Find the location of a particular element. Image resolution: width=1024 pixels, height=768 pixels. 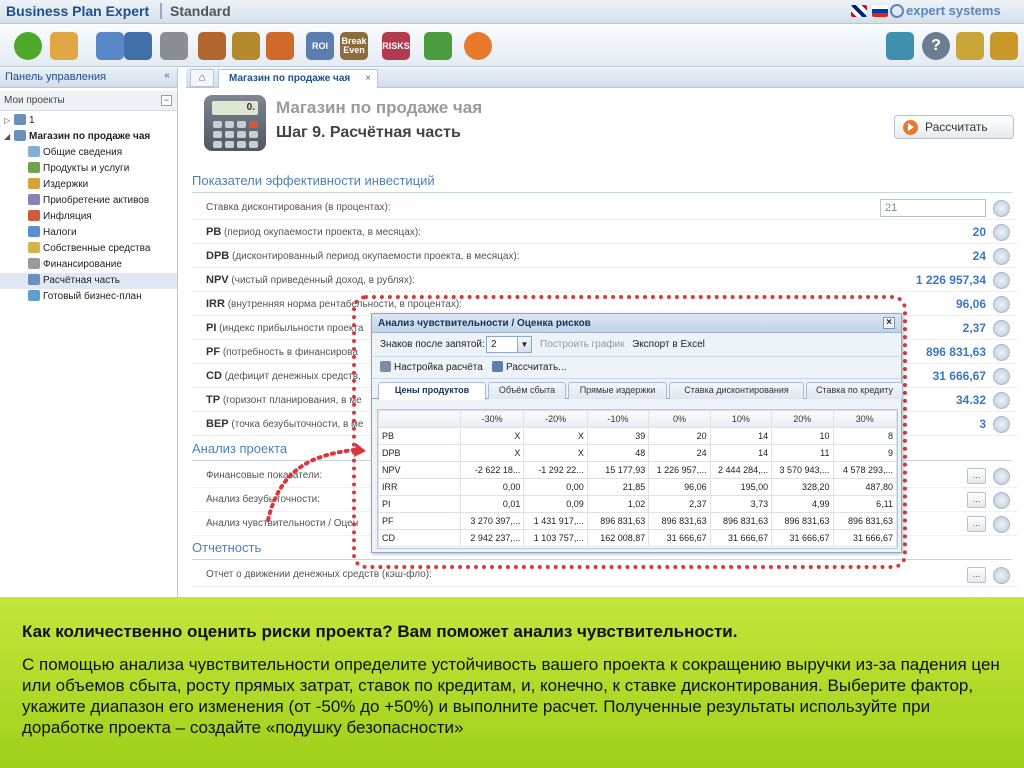

row-header: PF is located at coordinates (419, 521).